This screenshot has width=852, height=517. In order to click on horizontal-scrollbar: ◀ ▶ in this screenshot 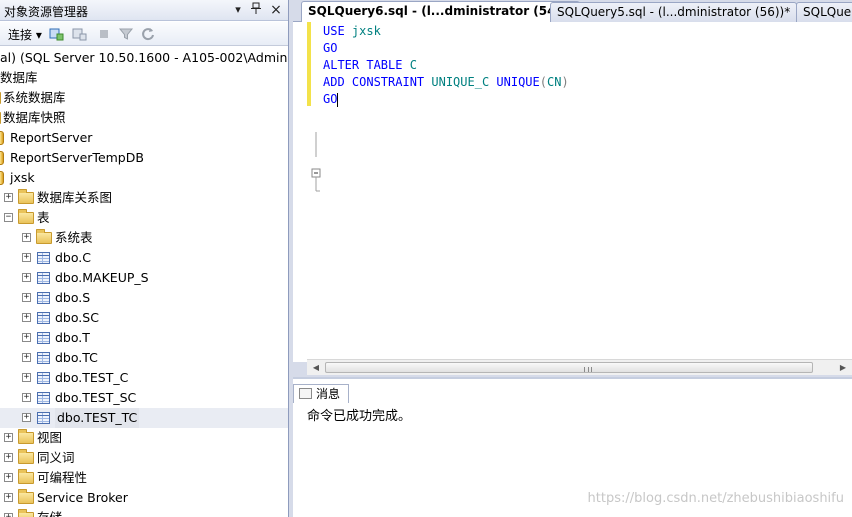, I will do `click(579, 367)`.